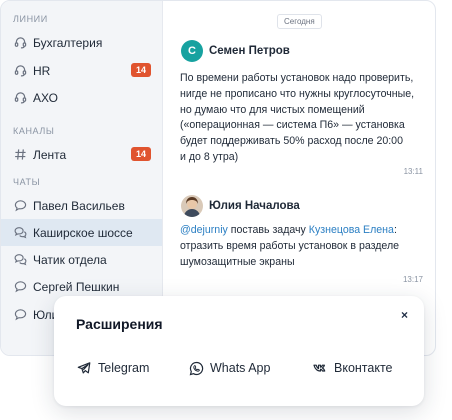  What do you see at coordinates (254, 206) in the screenshot?
I see `message-author: Юлия Началова` at bounding box center [254, 206].